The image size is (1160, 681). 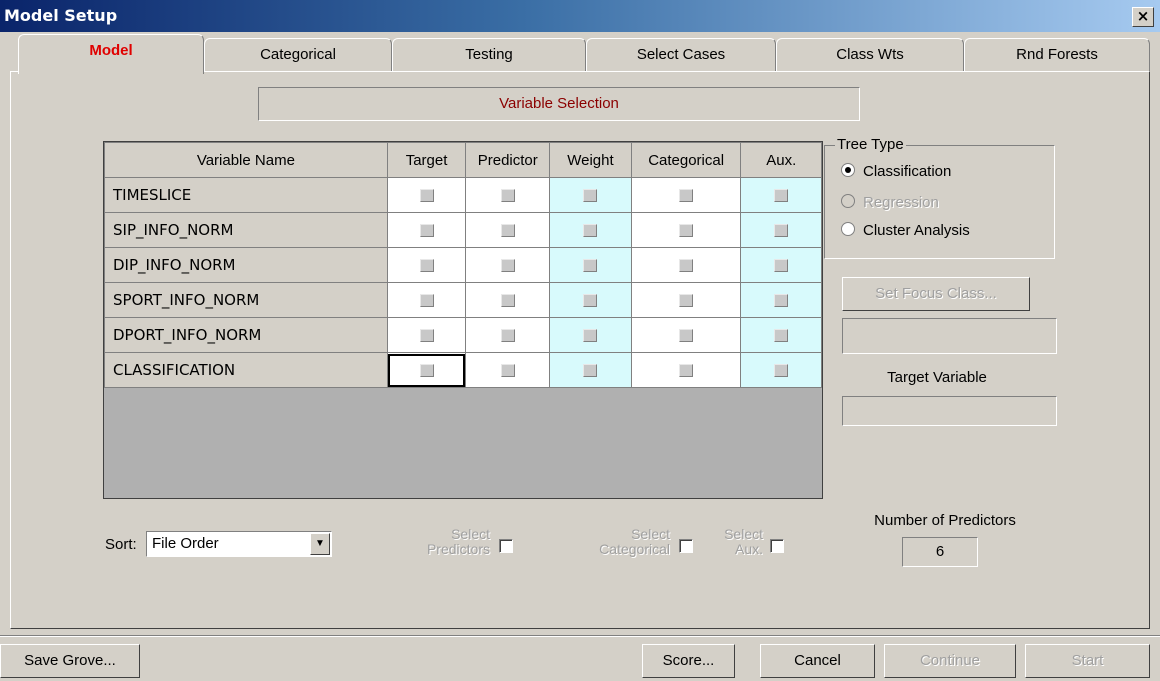 I want to click on table-row: SPORT_INFO_NORM, so click(x=463, y=300).